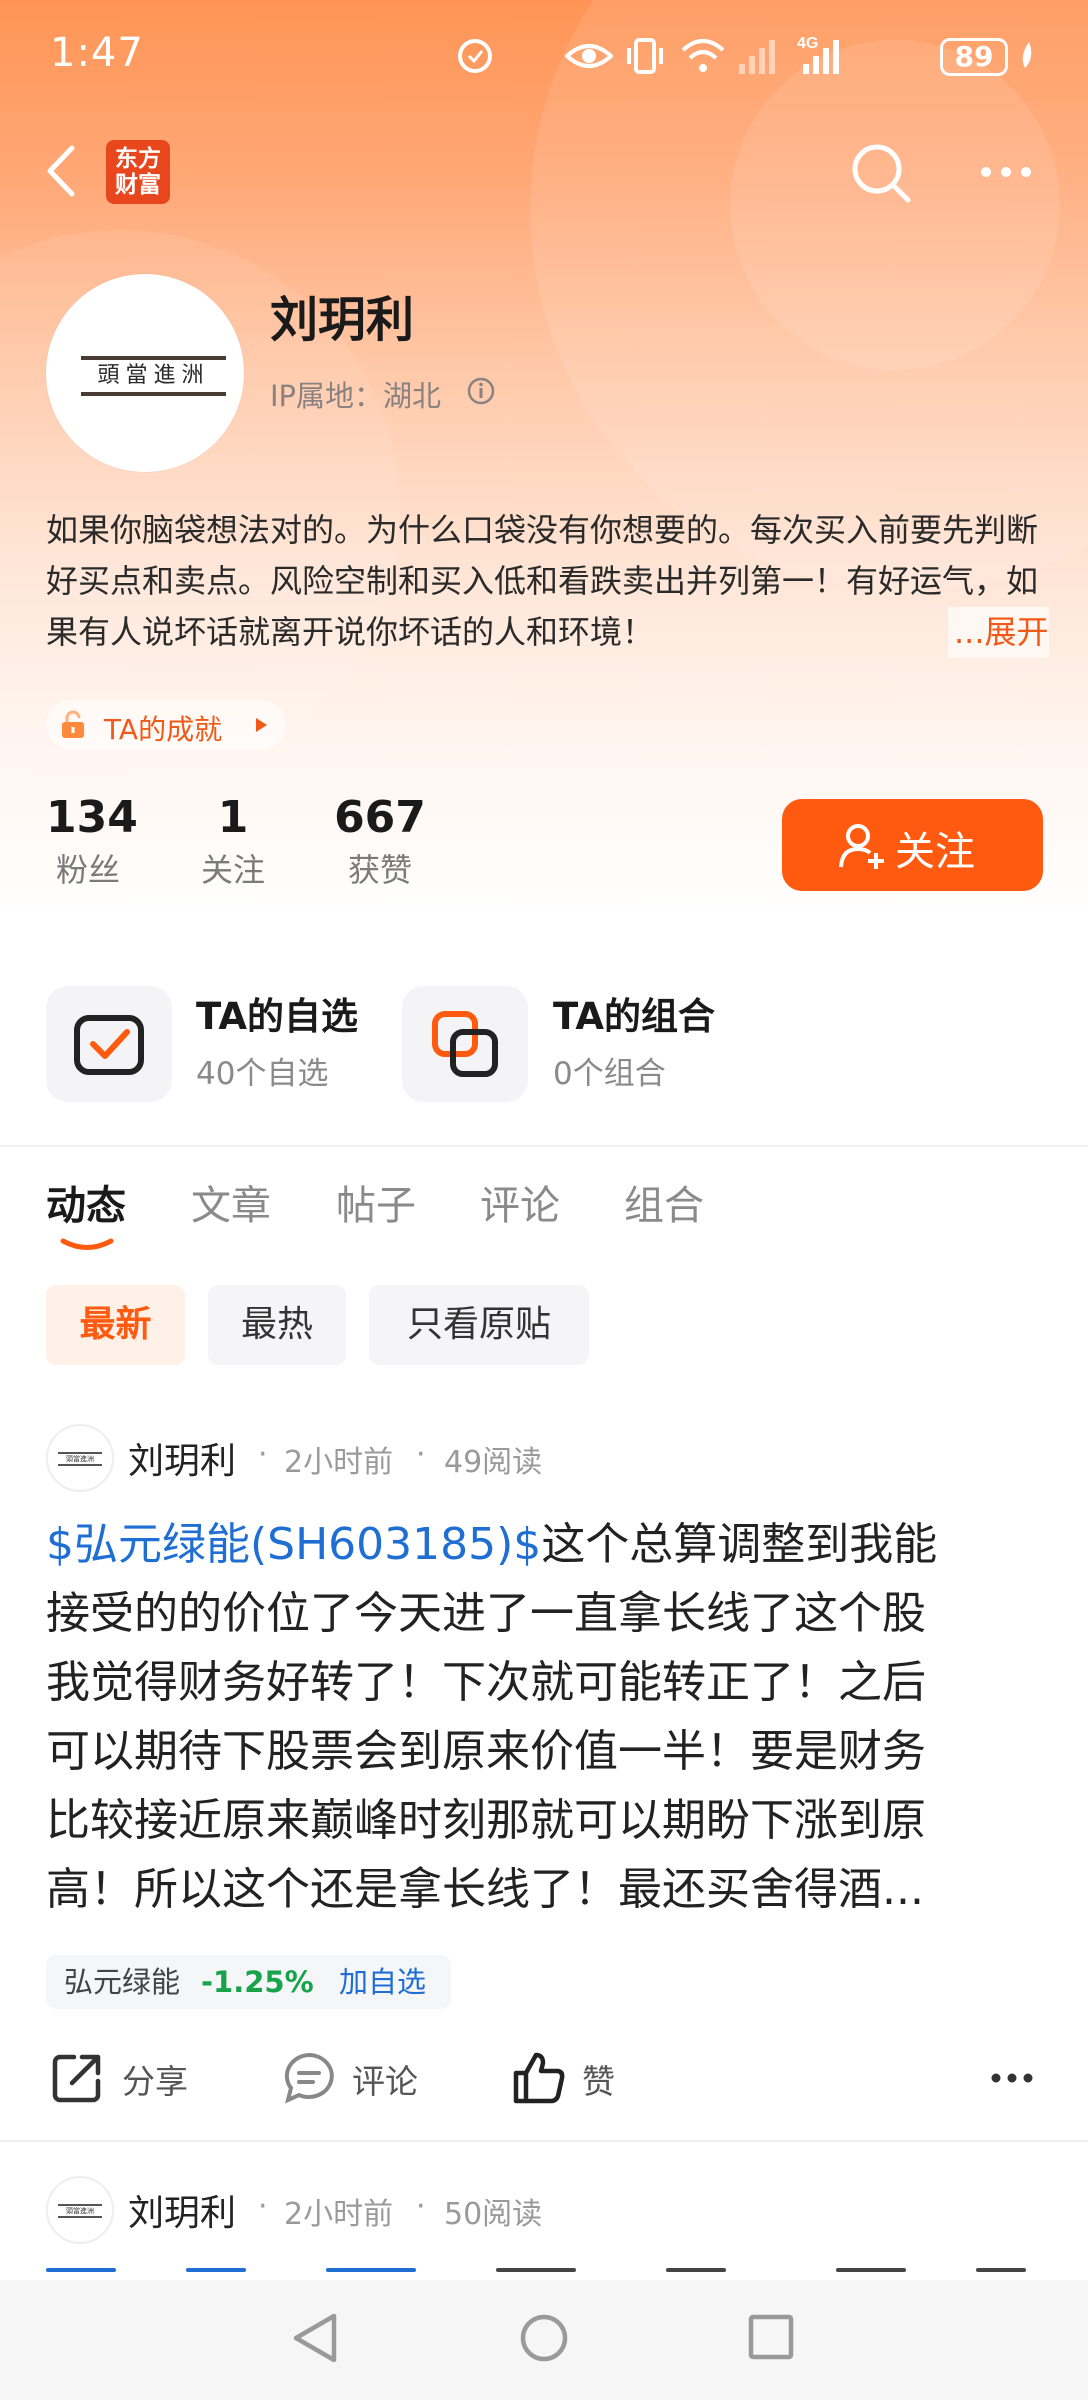 Image resolution: width=1088 pixels, height=2400 pixels. What do you see at coordinates (609, 1074) in the screenshot?
I see `portfolio-count: 0个组合` at bounding box center [609, 1074].